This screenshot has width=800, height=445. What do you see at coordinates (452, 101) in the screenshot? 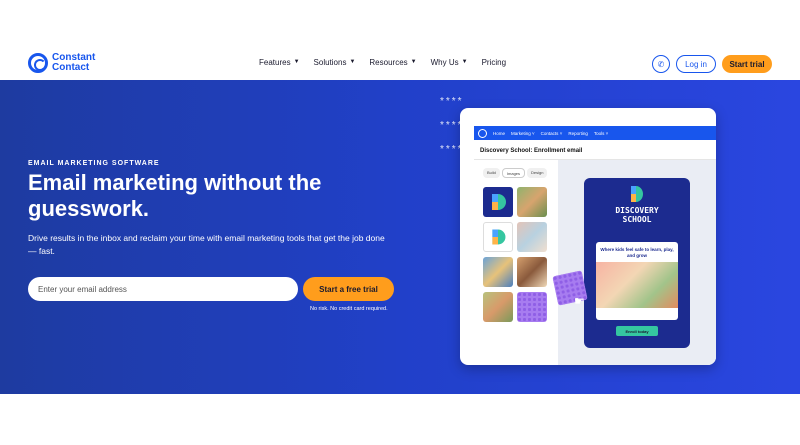
I see `asterisk-decoration: ****` at bounding box center [452, 101].